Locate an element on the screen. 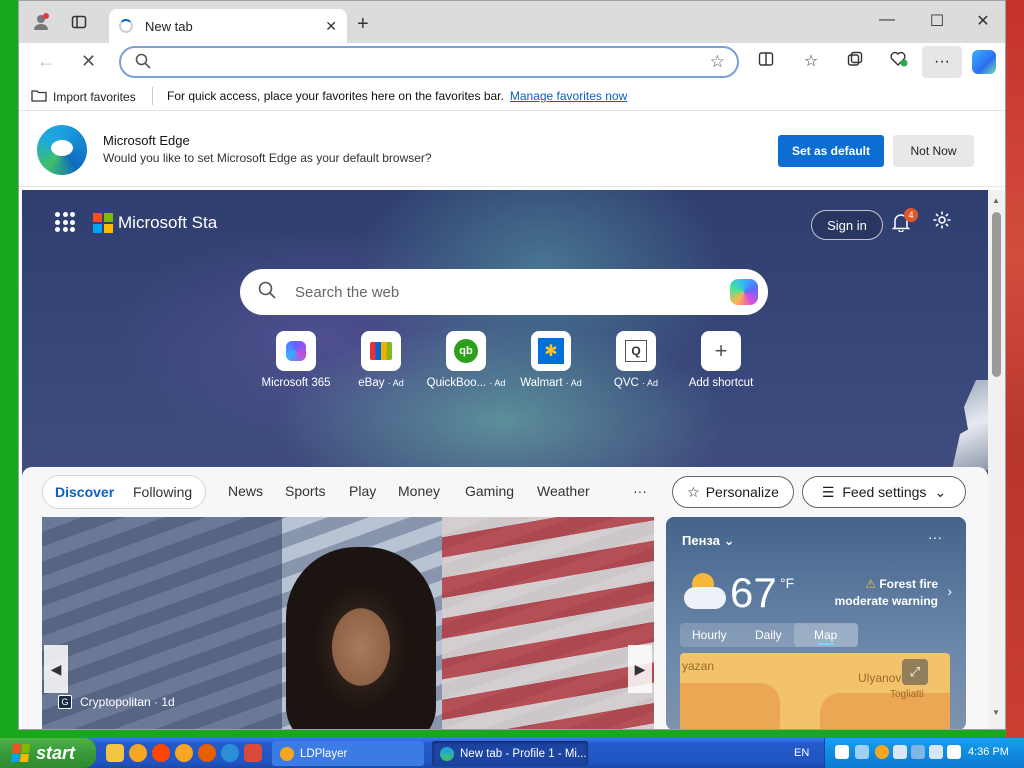  tab-daily: Daily is located at coordinates (768, 635).